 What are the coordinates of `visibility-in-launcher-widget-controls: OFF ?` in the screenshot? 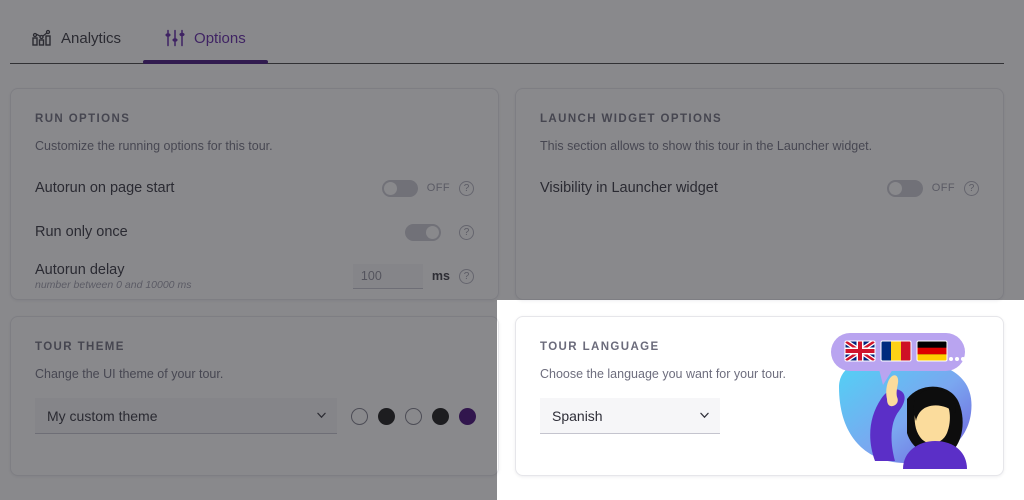 It's located at (932, 188).